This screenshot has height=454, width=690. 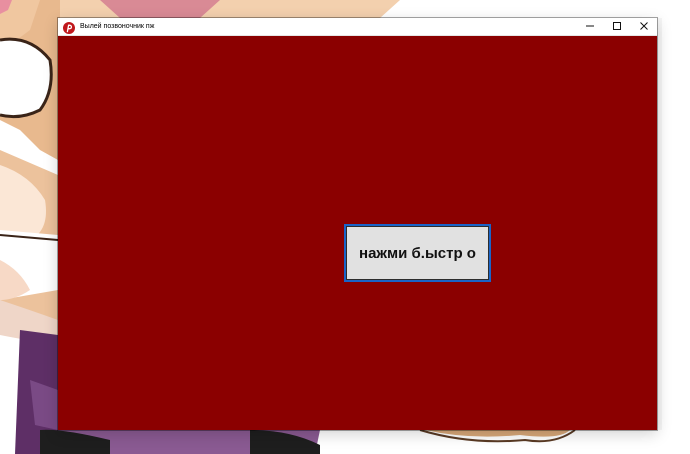 I want to click on window-controls, so click(x=616, y=27).